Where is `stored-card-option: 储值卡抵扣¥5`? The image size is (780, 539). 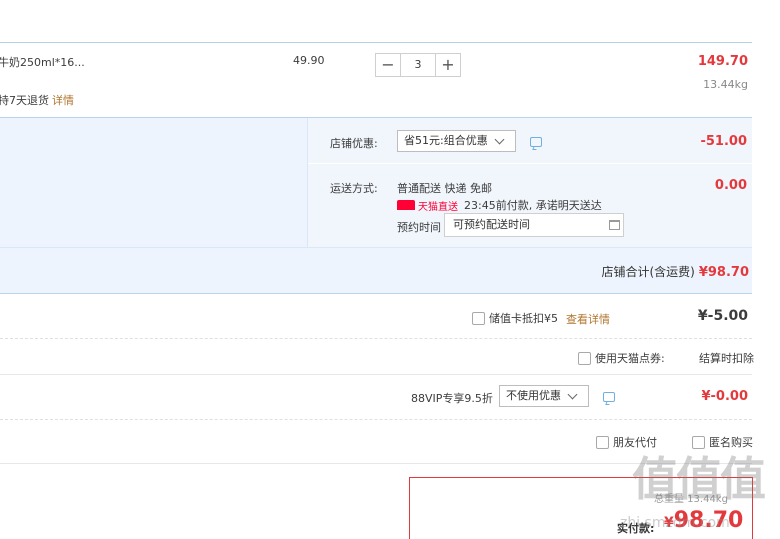
stored-card-option: 储值卡抵扣¥5 is located at coordinates (515, 318).